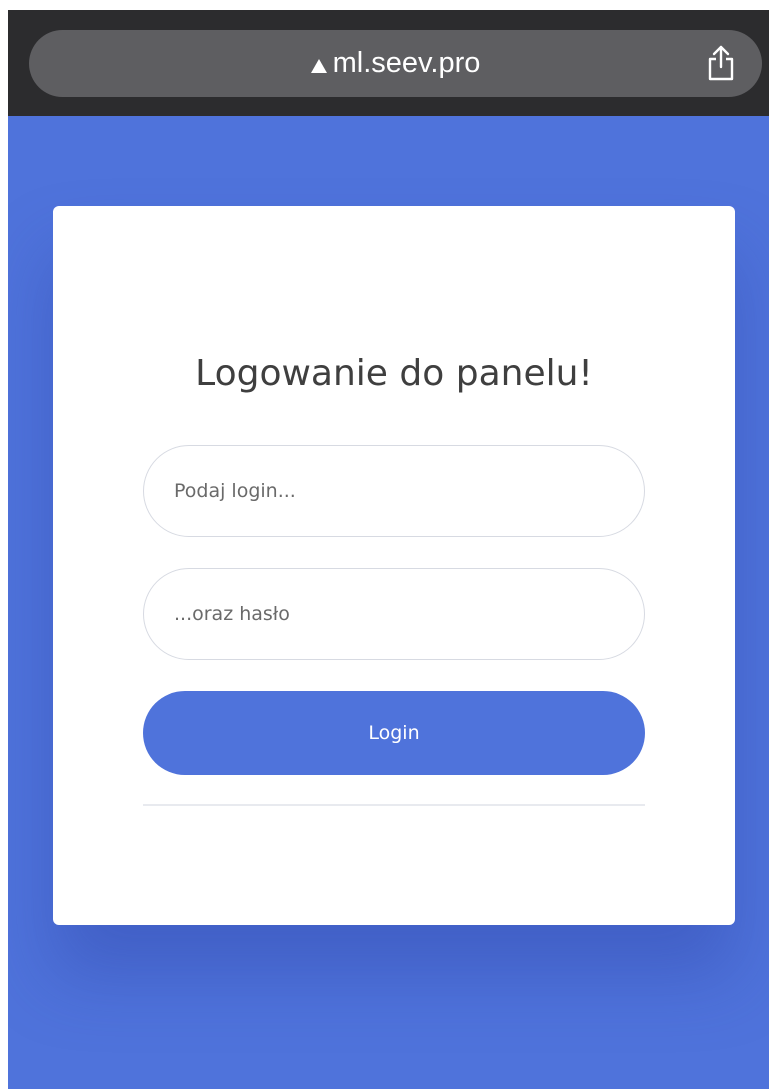  What do you see at coordinates (394, 733) in the screenshot?
I see `login-button: Login` at bounding box center [394, 733].